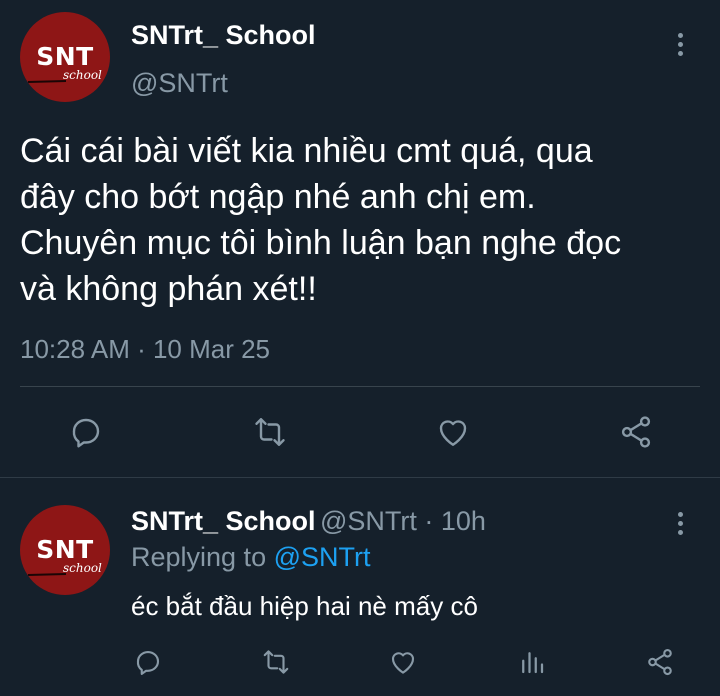 This screenshot has height=696, width=720. I want to click on tweet-line: đây cho bớt ngập nhé anh chị em., so click(278, 197).